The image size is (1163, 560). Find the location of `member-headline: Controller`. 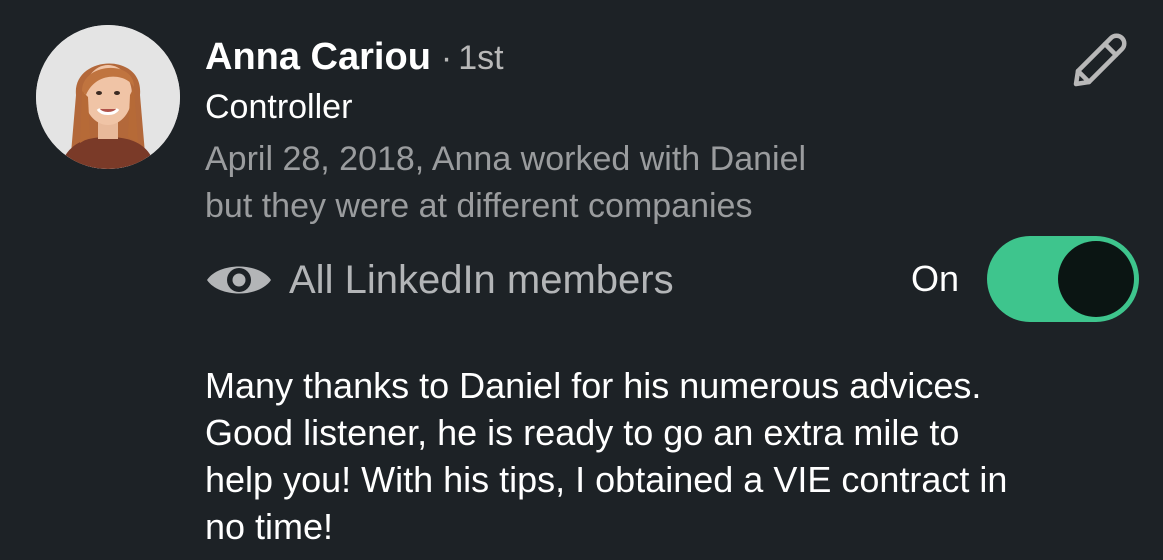

member-headline: Controller is located at coordinates (279, 107).